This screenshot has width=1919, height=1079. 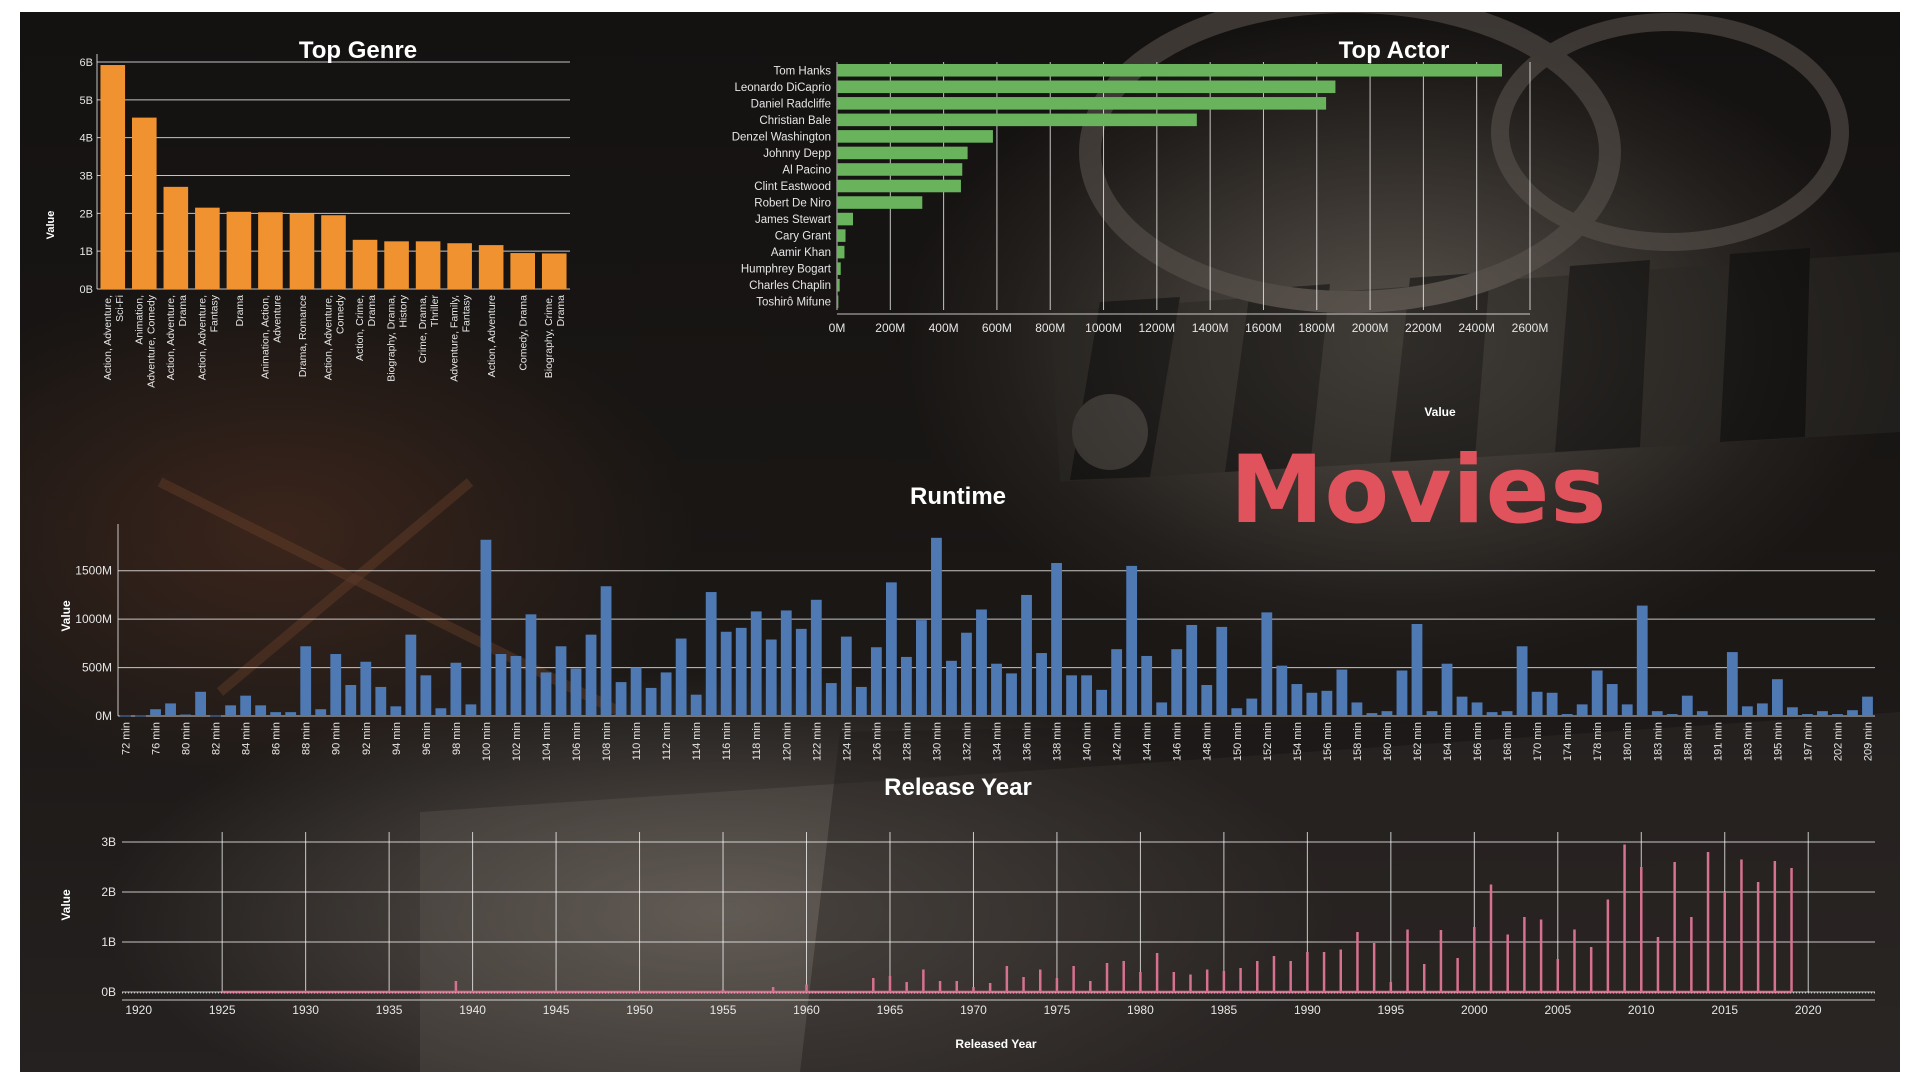 I want to click on x-tick-label: 1945, so click(x=556, y=1010).